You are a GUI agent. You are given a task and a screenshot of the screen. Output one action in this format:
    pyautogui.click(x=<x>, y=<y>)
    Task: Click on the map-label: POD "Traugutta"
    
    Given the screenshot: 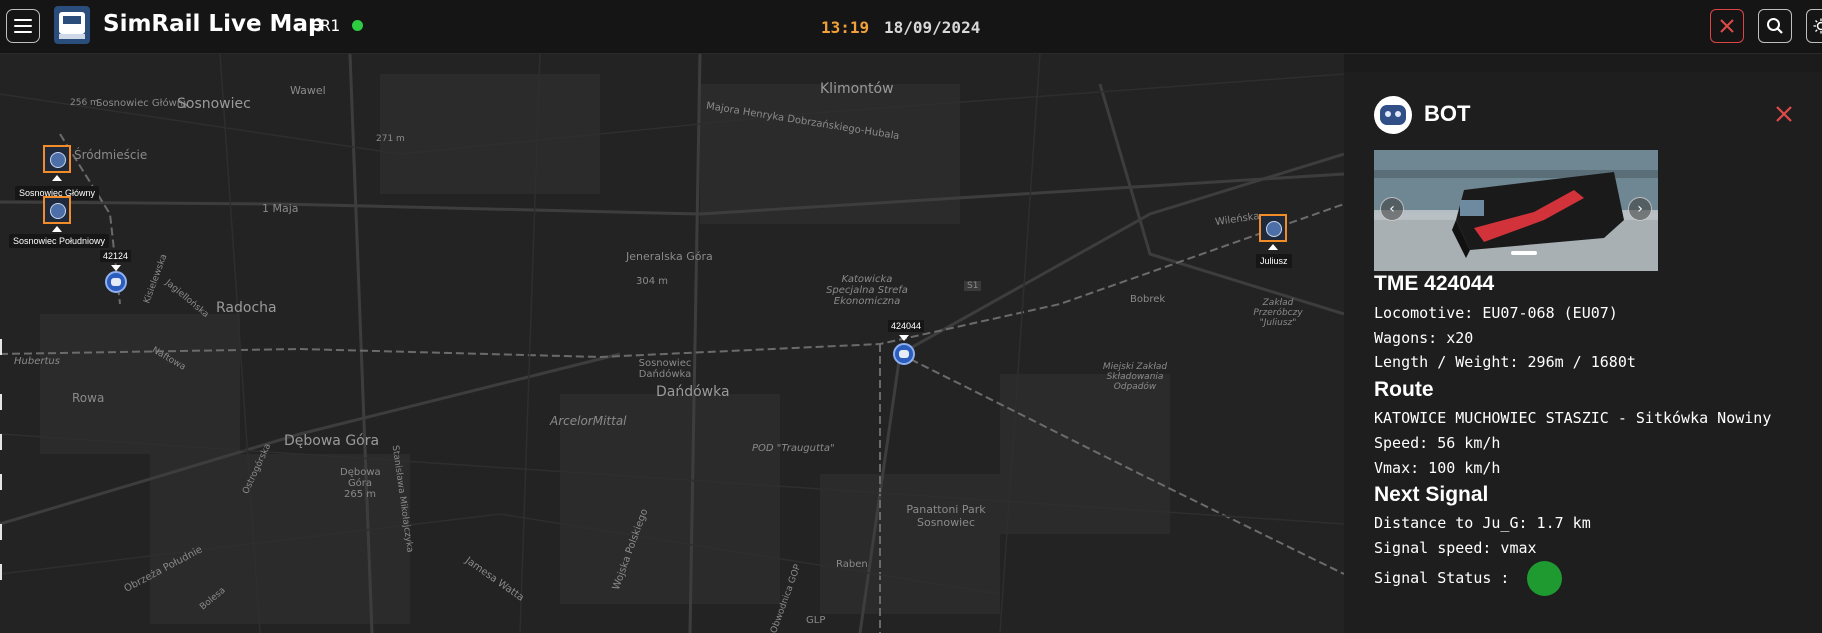 What is the action you would take?
    pyautogui.click(x=793, y=448)
    